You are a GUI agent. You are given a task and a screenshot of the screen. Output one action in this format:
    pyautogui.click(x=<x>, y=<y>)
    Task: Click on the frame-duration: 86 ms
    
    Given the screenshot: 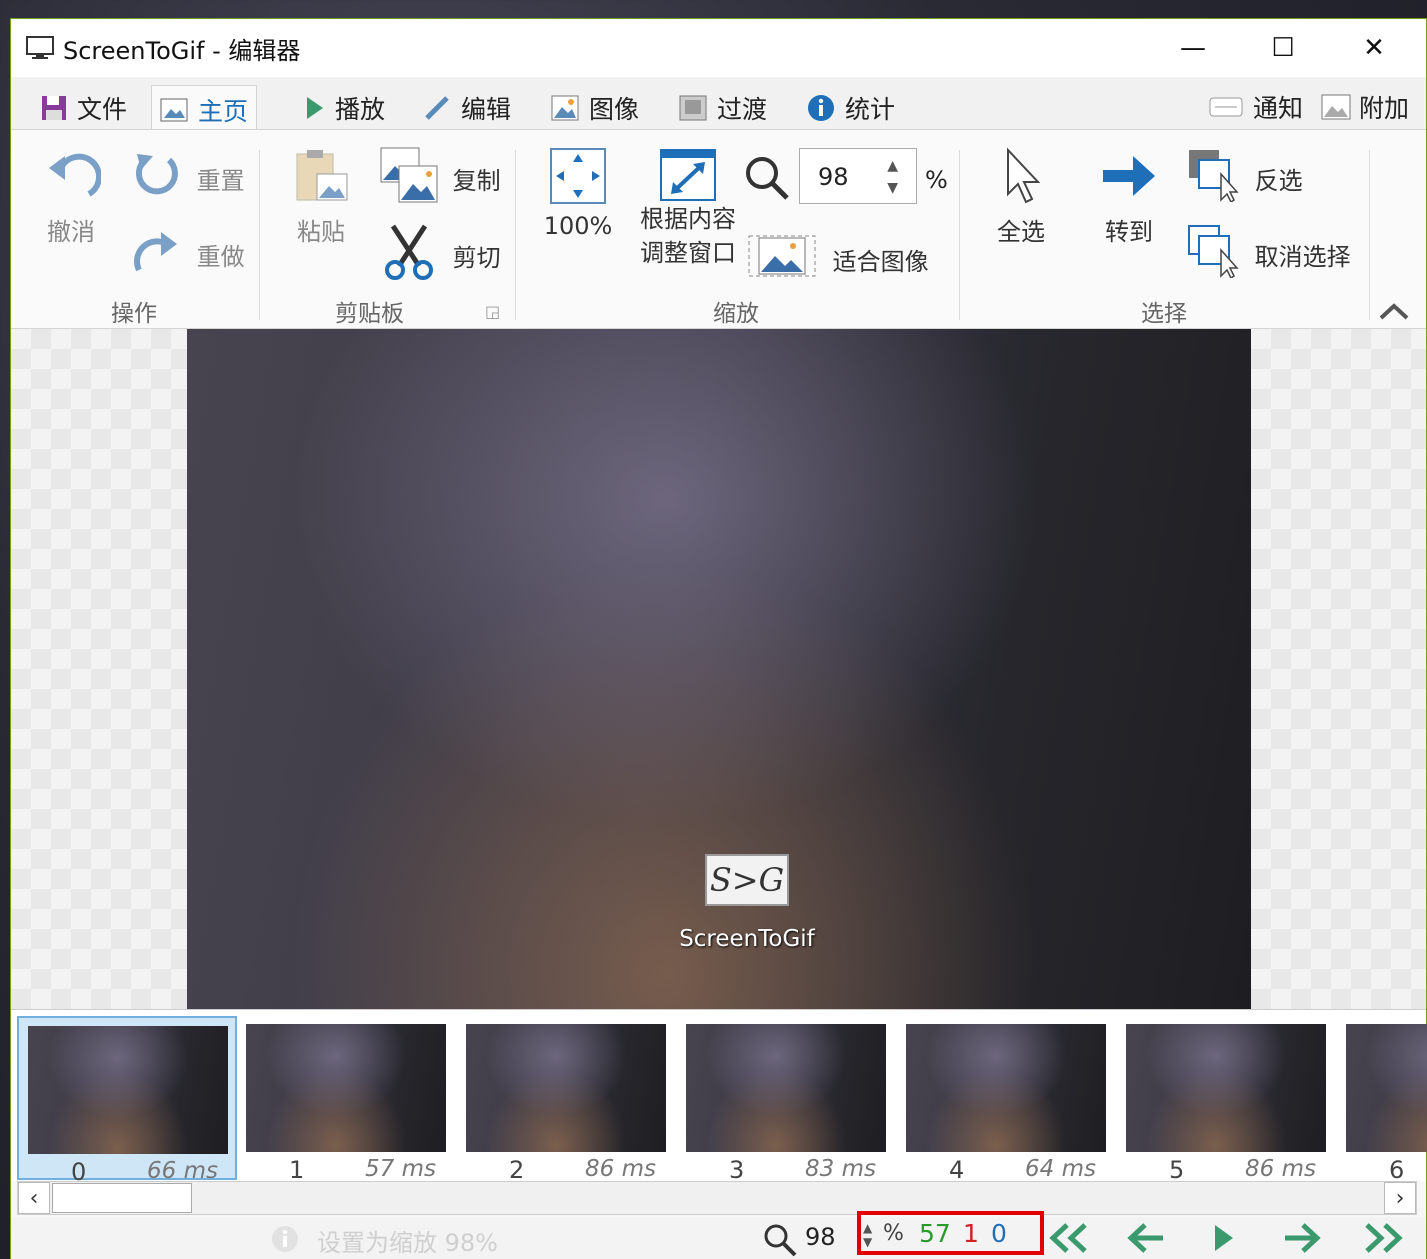 What is the action you would take?
    pyautogui.click(x=1280, y=1169)
    